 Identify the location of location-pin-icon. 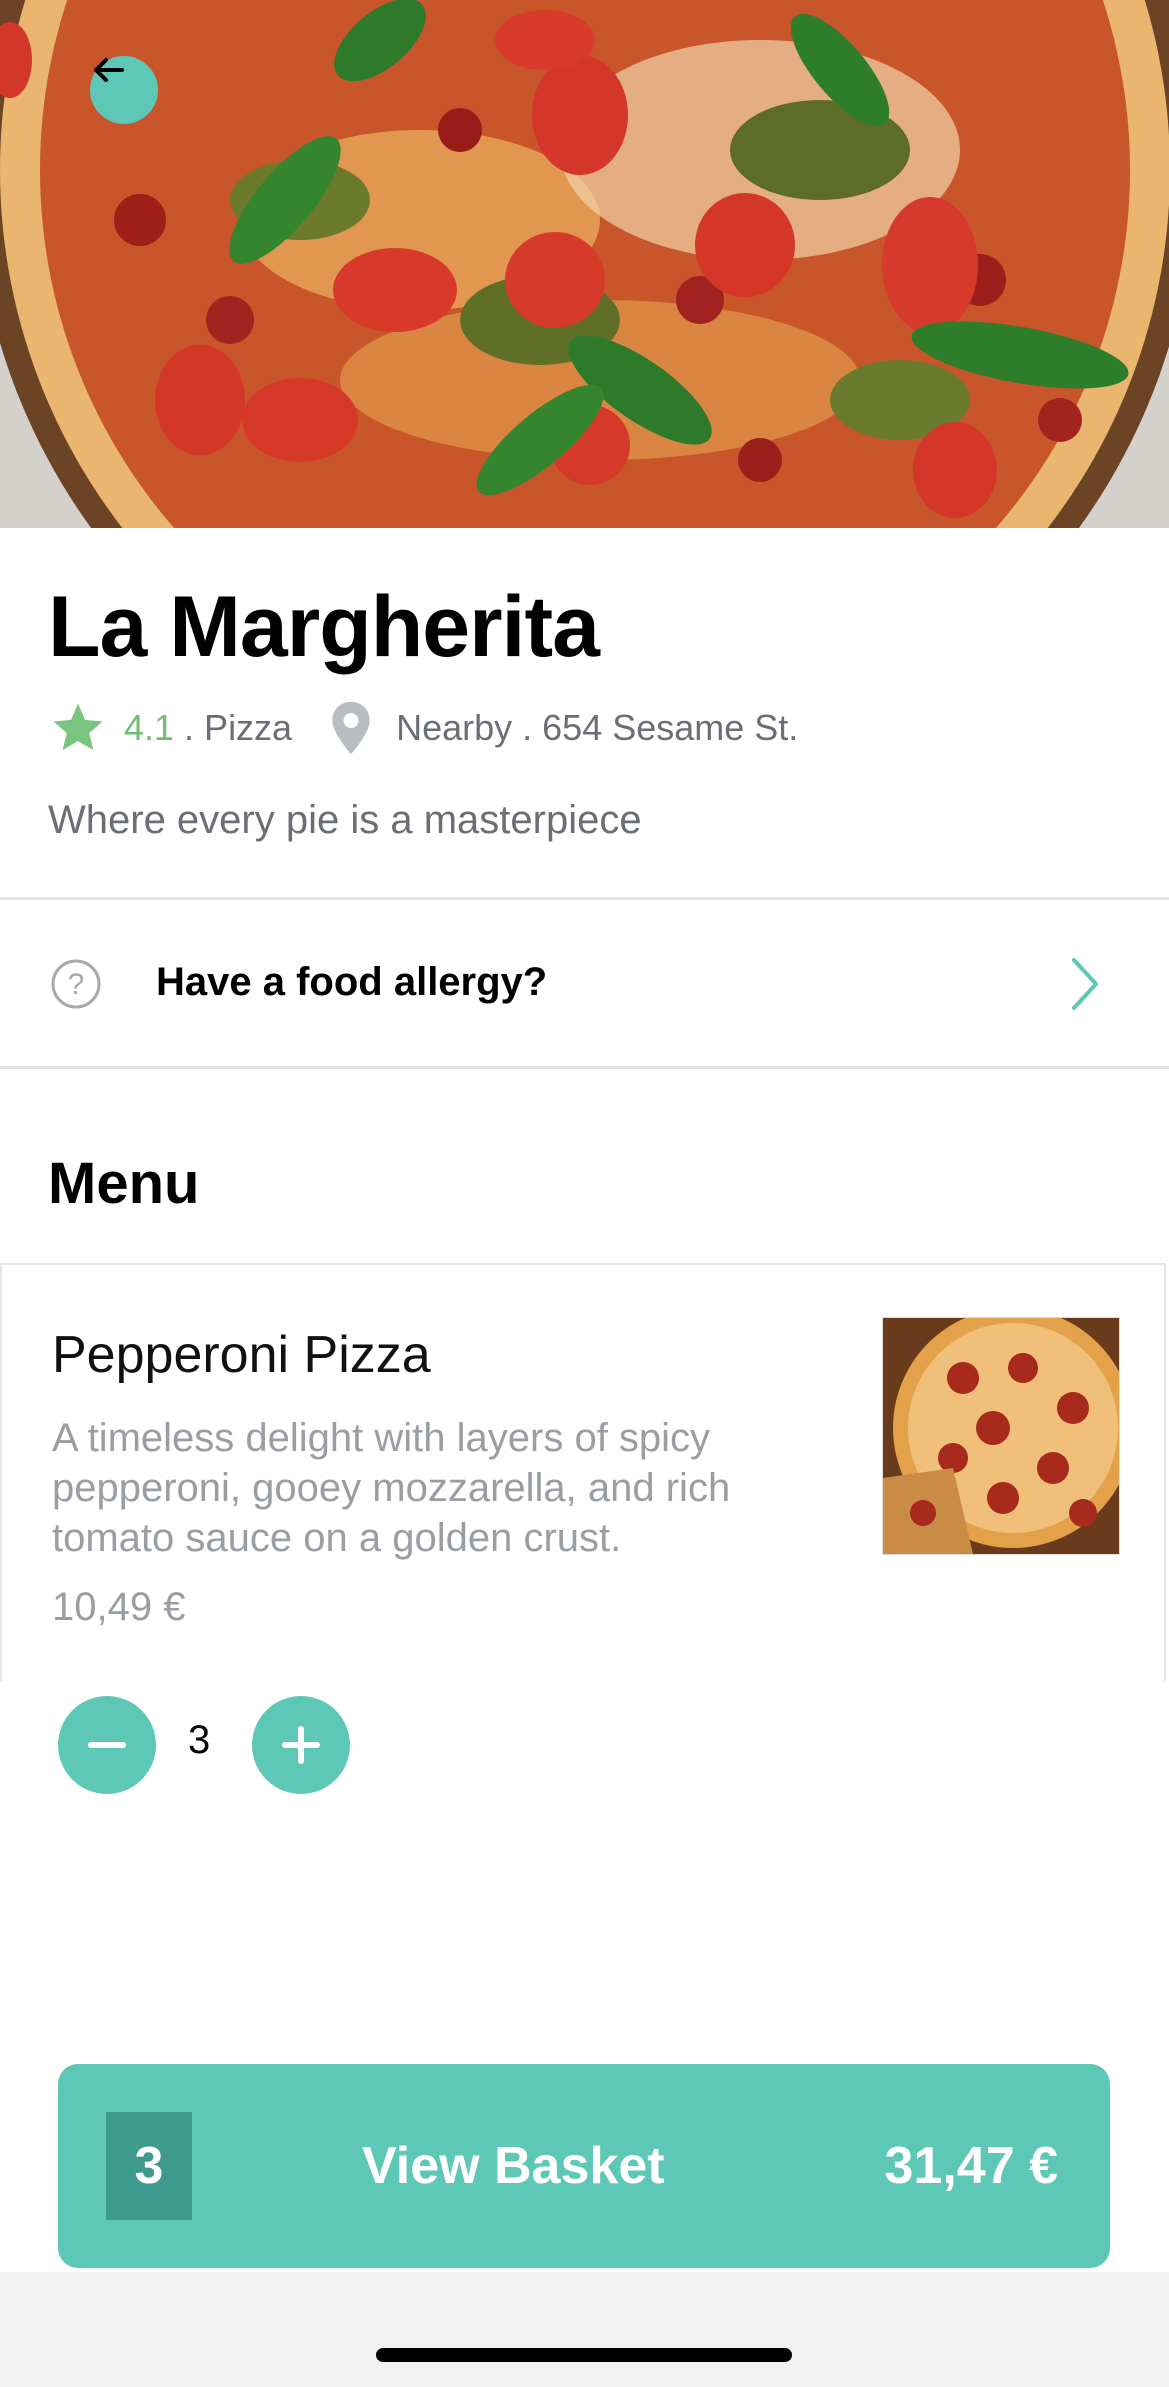
(351, 728).